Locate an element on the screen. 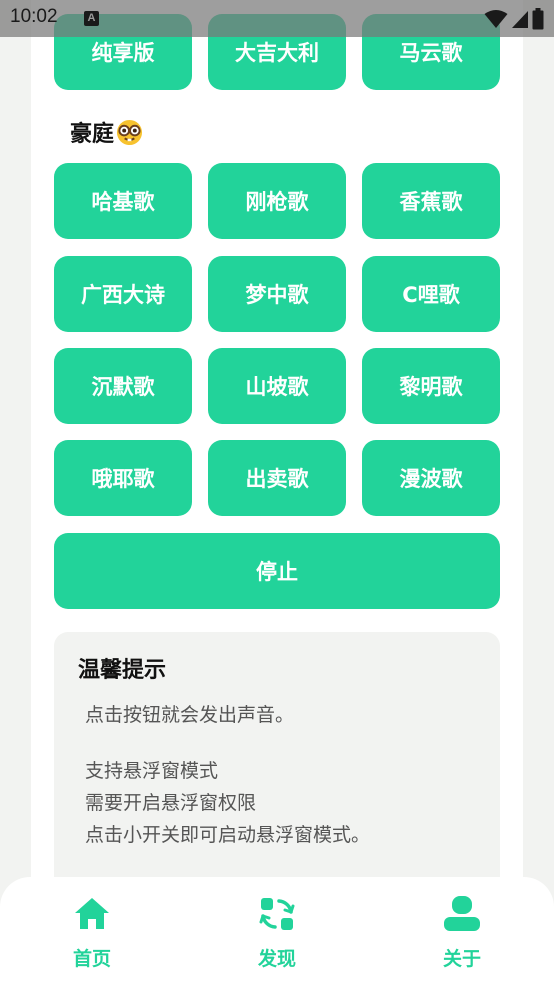  status-time: 10:02 is located at coordinates (34, 16).